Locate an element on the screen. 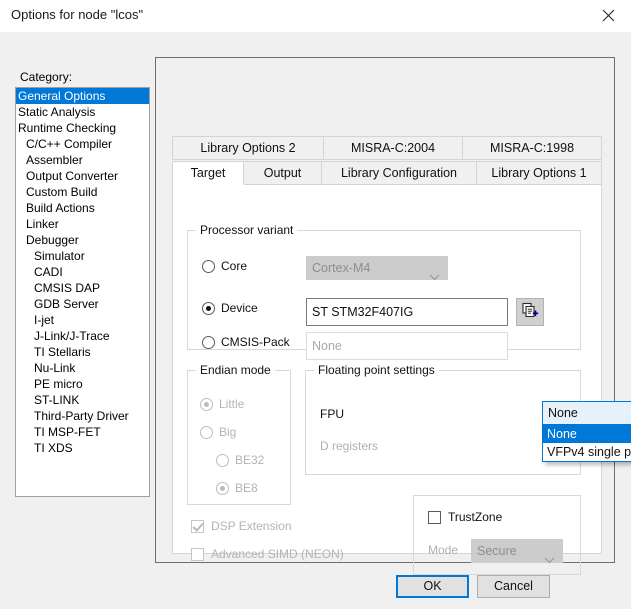  radio-endian-little: Little is located at coordinates (222, 404).